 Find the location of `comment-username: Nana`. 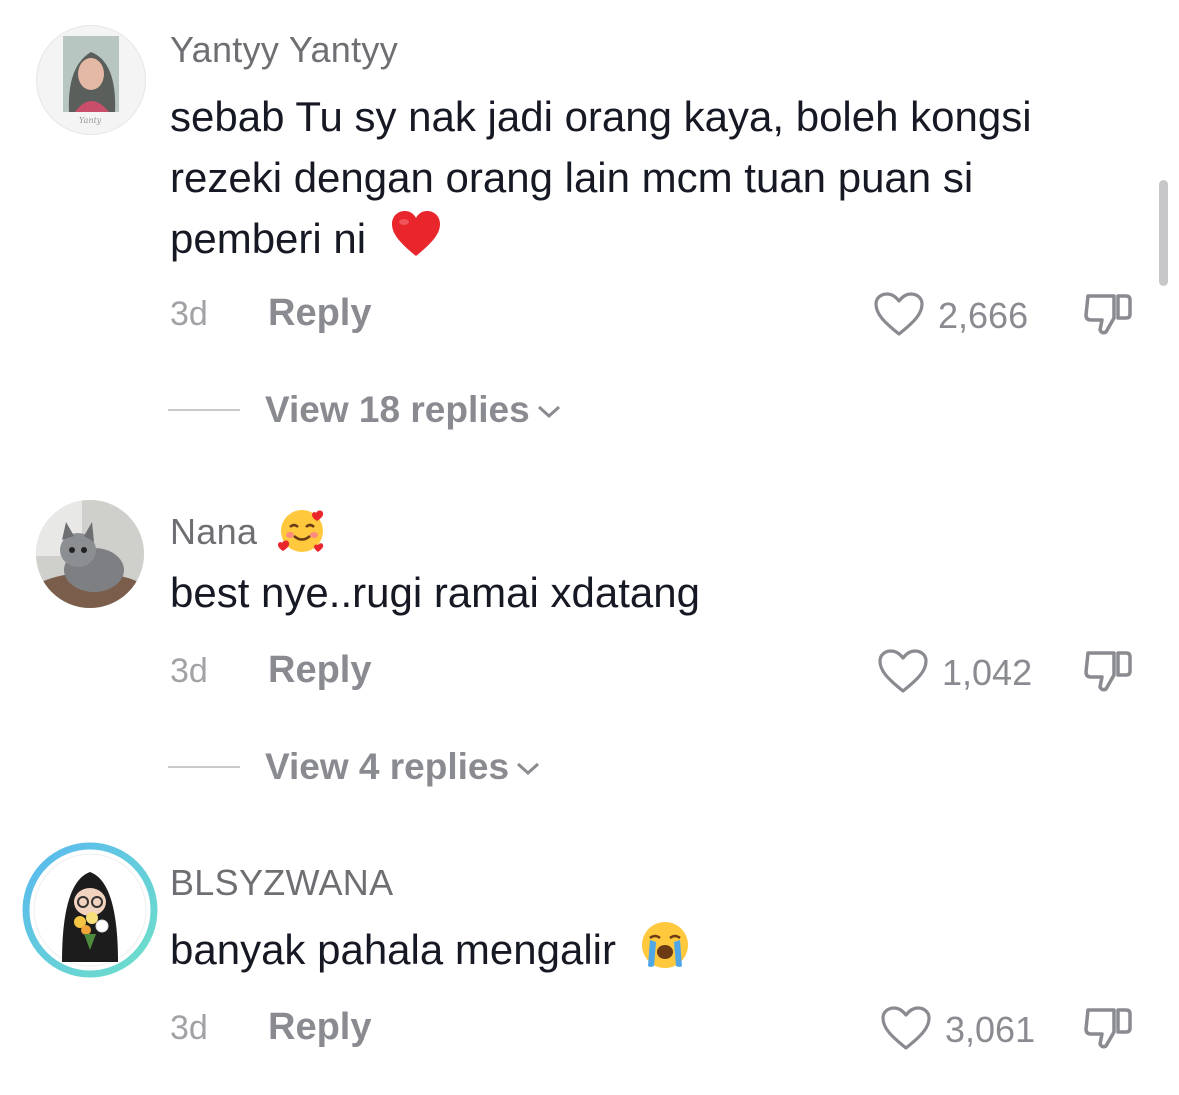

comment-username: Nana is located at coordinates (249, 534).